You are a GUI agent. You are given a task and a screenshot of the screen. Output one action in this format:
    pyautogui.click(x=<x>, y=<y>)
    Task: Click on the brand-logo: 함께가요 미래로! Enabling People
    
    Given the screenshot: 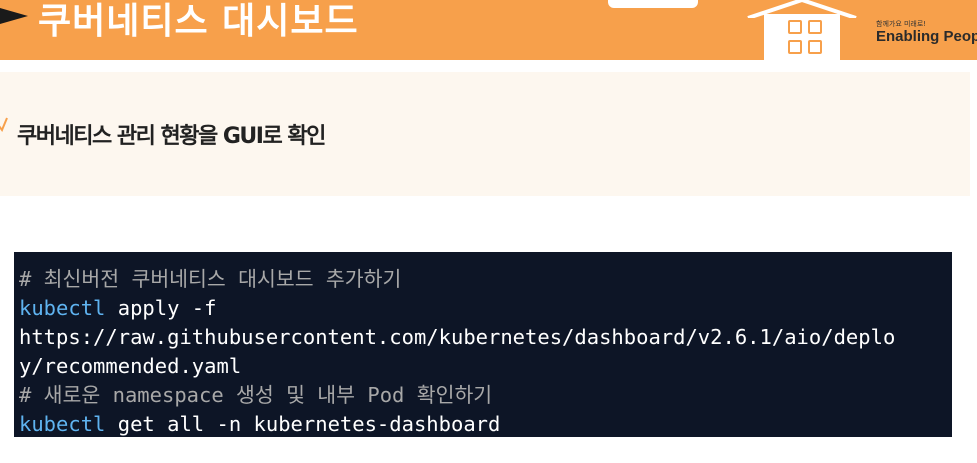 What is the action you would take?
    pyautogui.click(x=922, y=30)
    